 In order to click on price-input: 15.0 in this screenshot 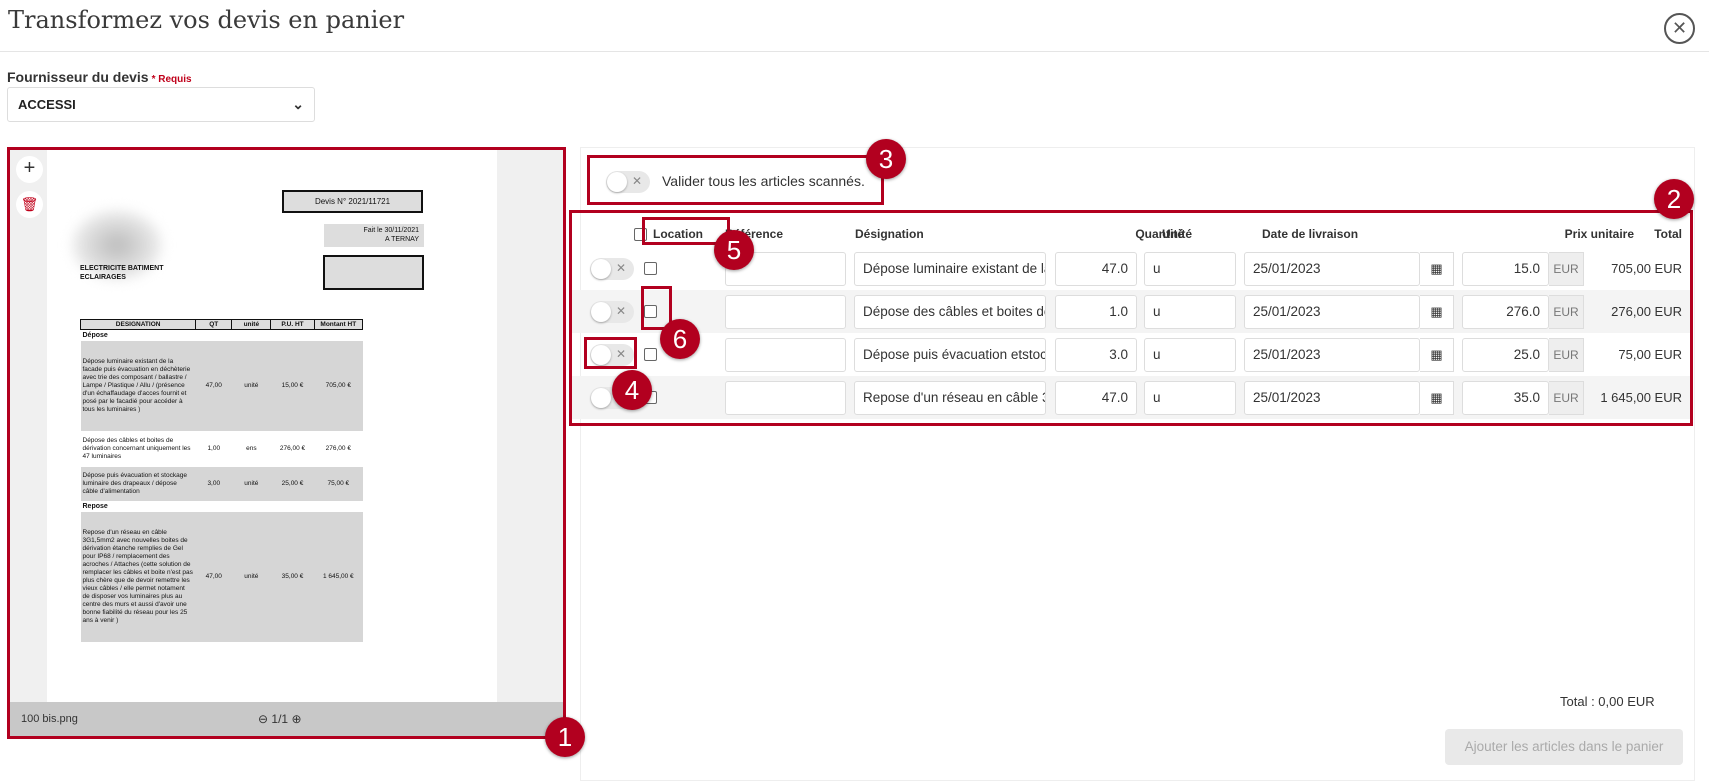, I will do `click(1505, 269)`.